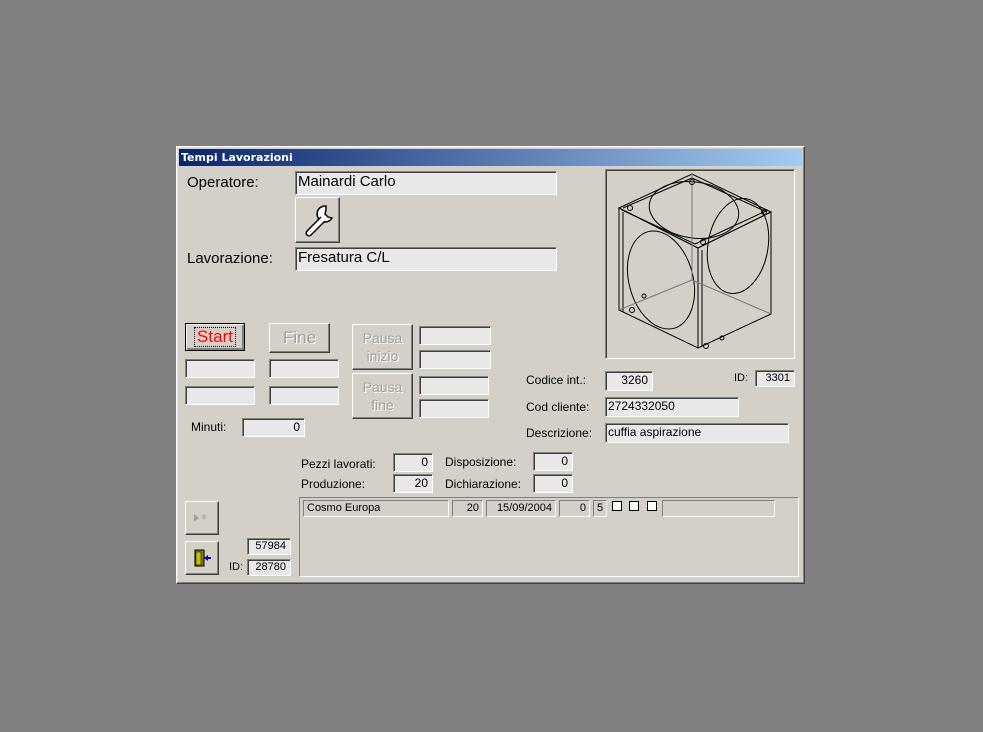  I want to click on dichiarazione-label: Dichiarazione:, so click(483, 484).